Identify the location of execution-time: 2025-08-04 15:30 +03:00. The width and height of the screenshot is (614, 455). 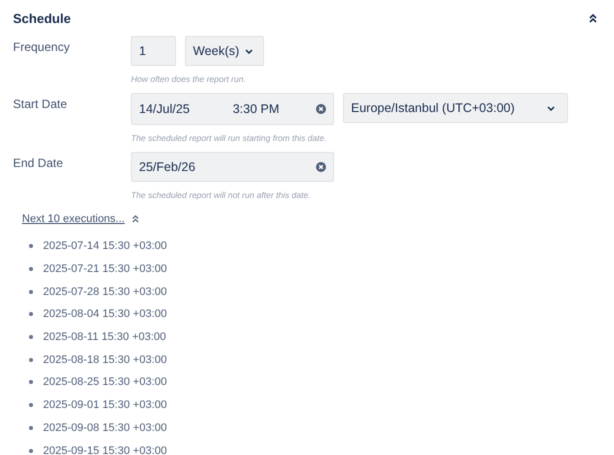
(105, 314).